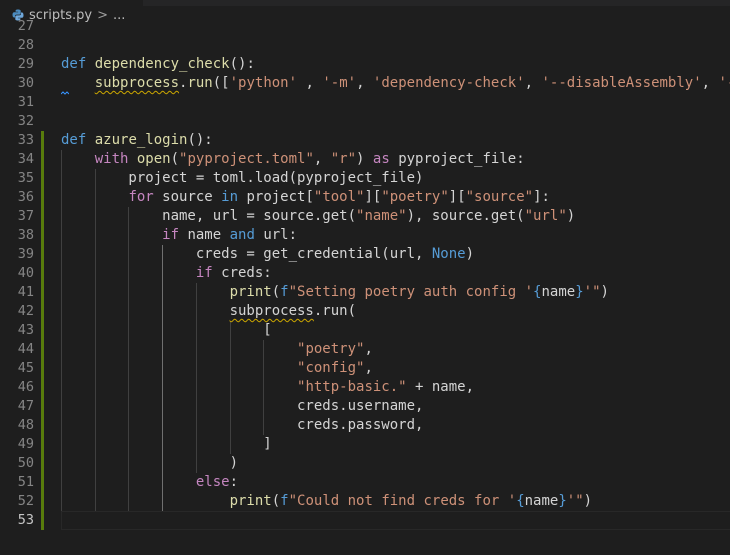 This screenshot has width=730, height=555. I want to click on code-line: 49 ], so click(365, 444).